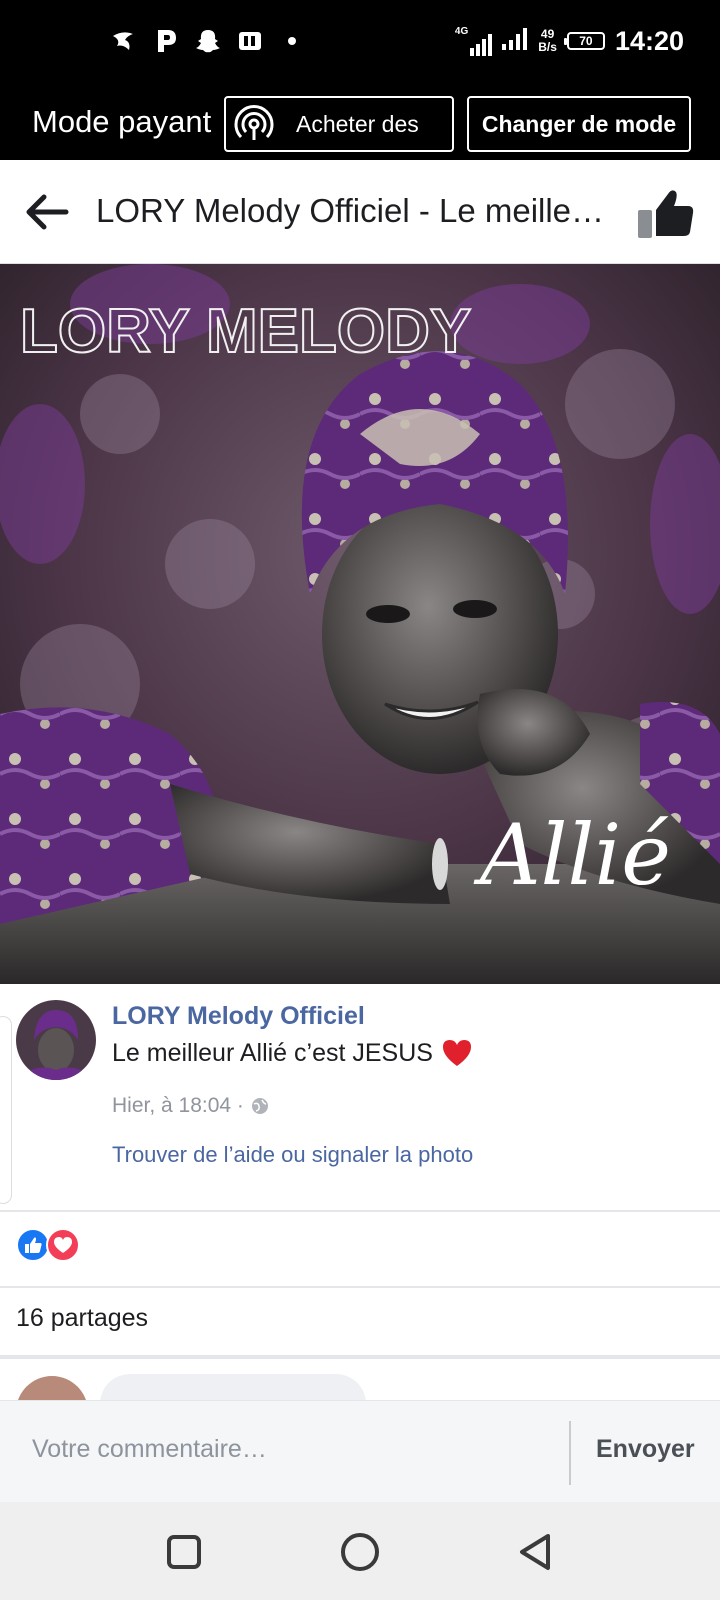 The height and width of the screenshot is (1600, 720). I want to click on composer-separator, so click(570, 1453).